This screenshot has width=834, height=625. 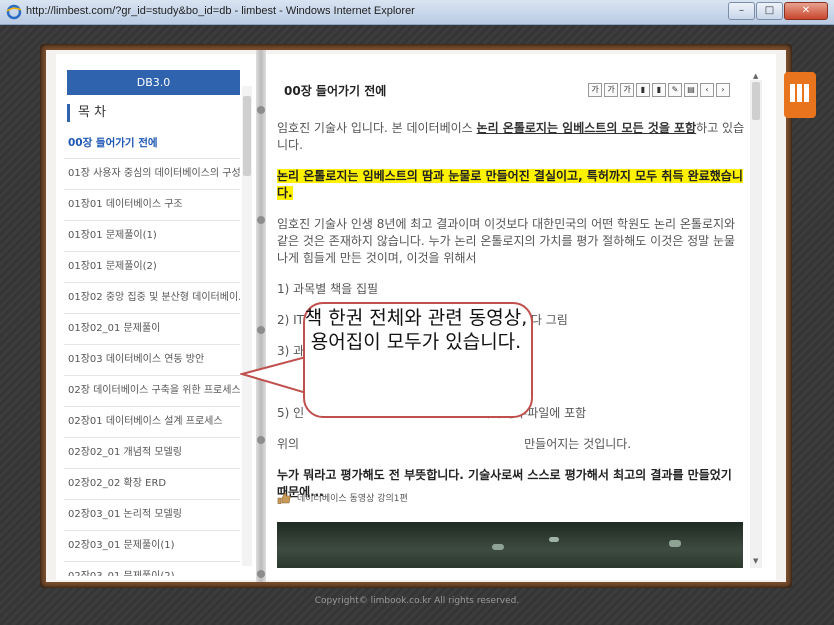 What do you see at coordinates (643, 90) in the screenshot?
I see `bookmark-icon: ▮` at bounding box center [643, 90].